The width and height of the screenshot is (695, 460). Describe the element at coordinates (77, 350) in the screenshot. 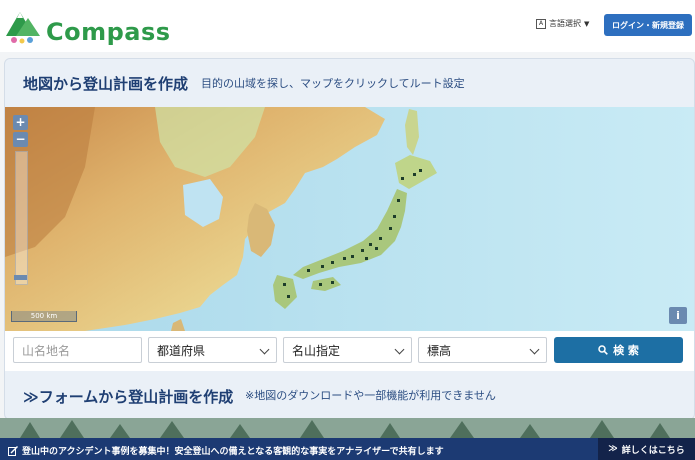

I see `mountain-name-input: 山名地名` at that location.